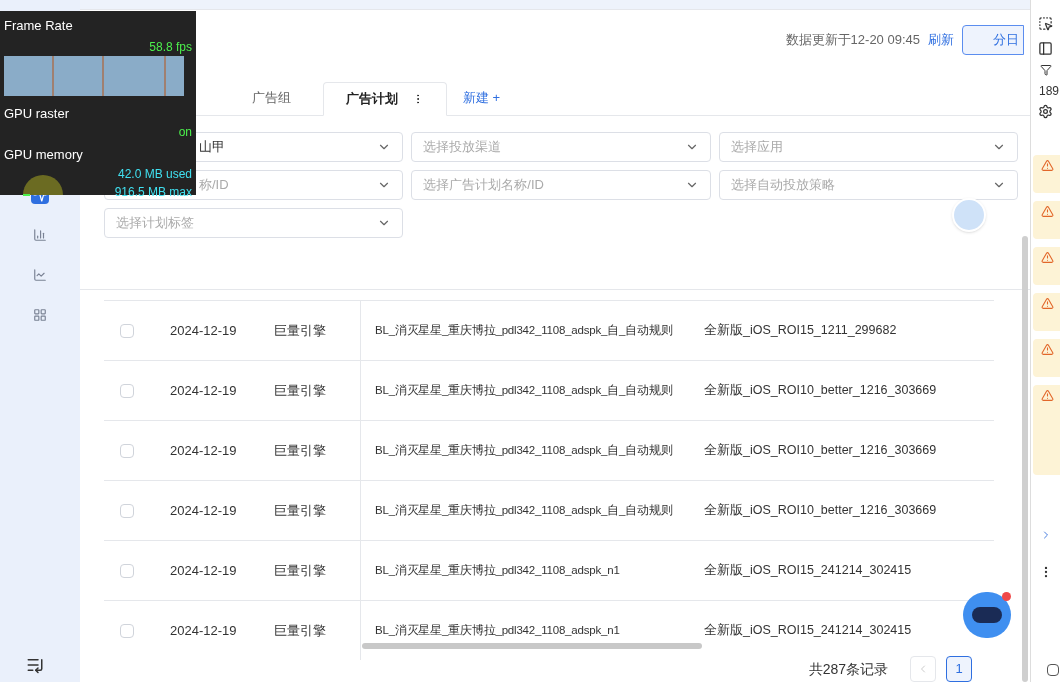 Image resolution: width=1060 pixels, height=682 pixels. I want to click on refresh-link: 刷新, so click(941, 40).